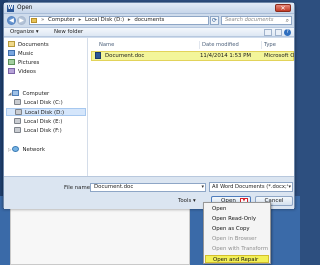 This screenshot has height=265, width=320. I want to click on menu-item-open-in-browser: Open in Browser, so click(234, 239).